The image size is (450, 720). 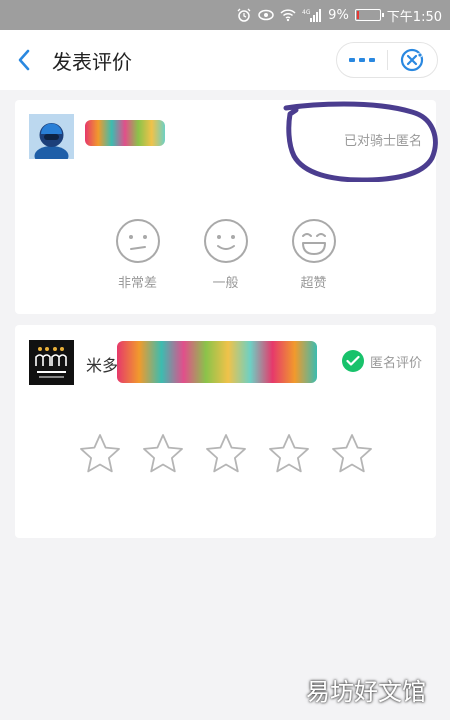 I want to click on header-bar: 发表评价, so click(x=225, y=60).